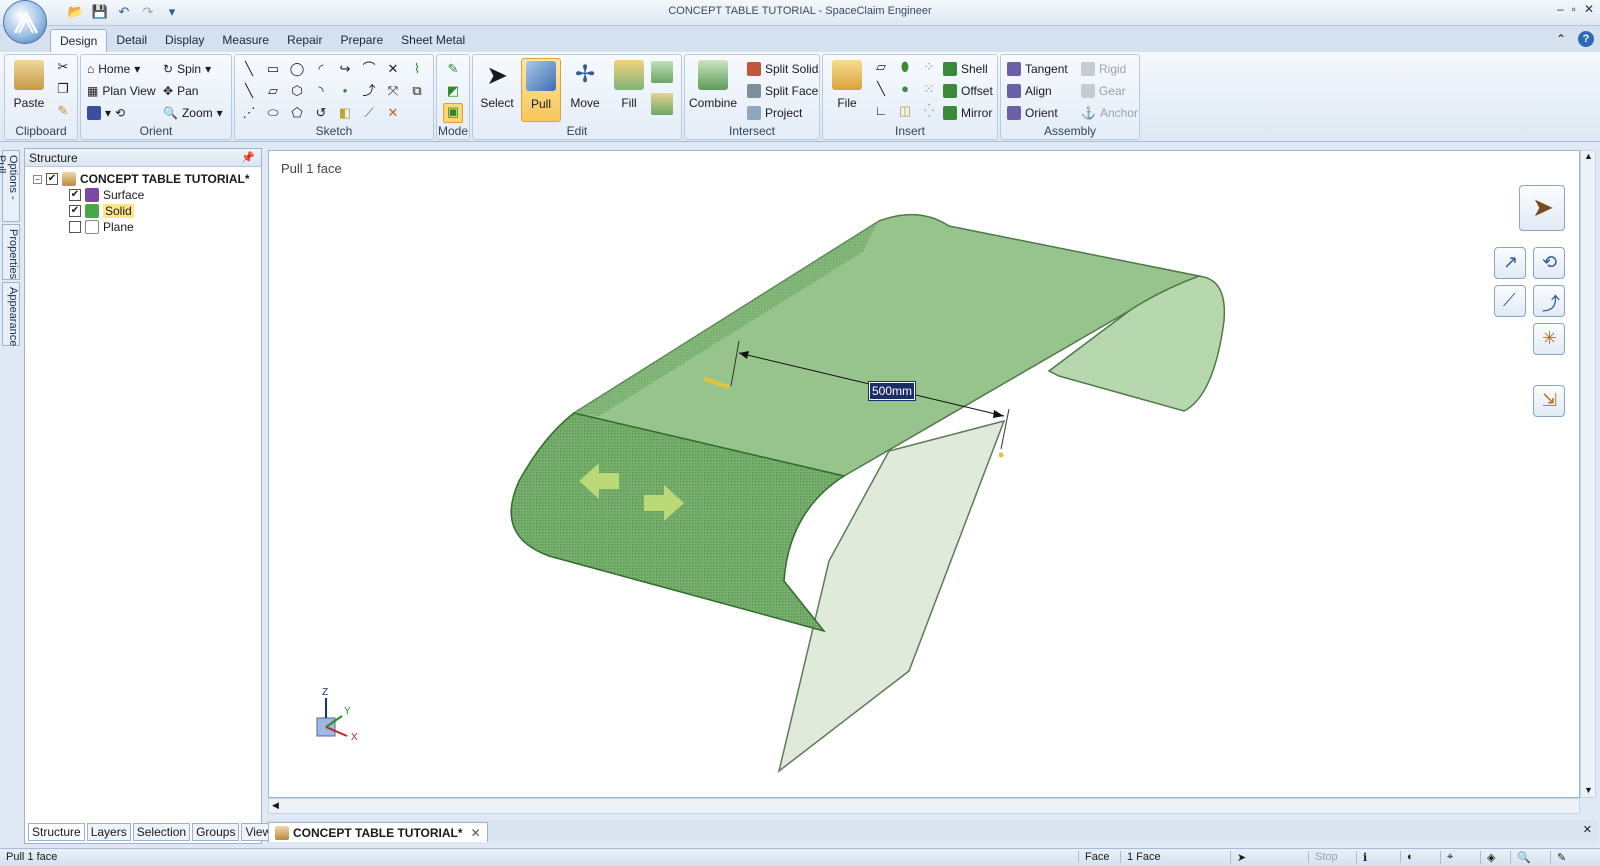 The height and width of the screenshot is (866, 1600). What do you see at coordinates (881, 67) in the screenshot?
I see `plane-icon: ▱` at bounding box center [881, 67].